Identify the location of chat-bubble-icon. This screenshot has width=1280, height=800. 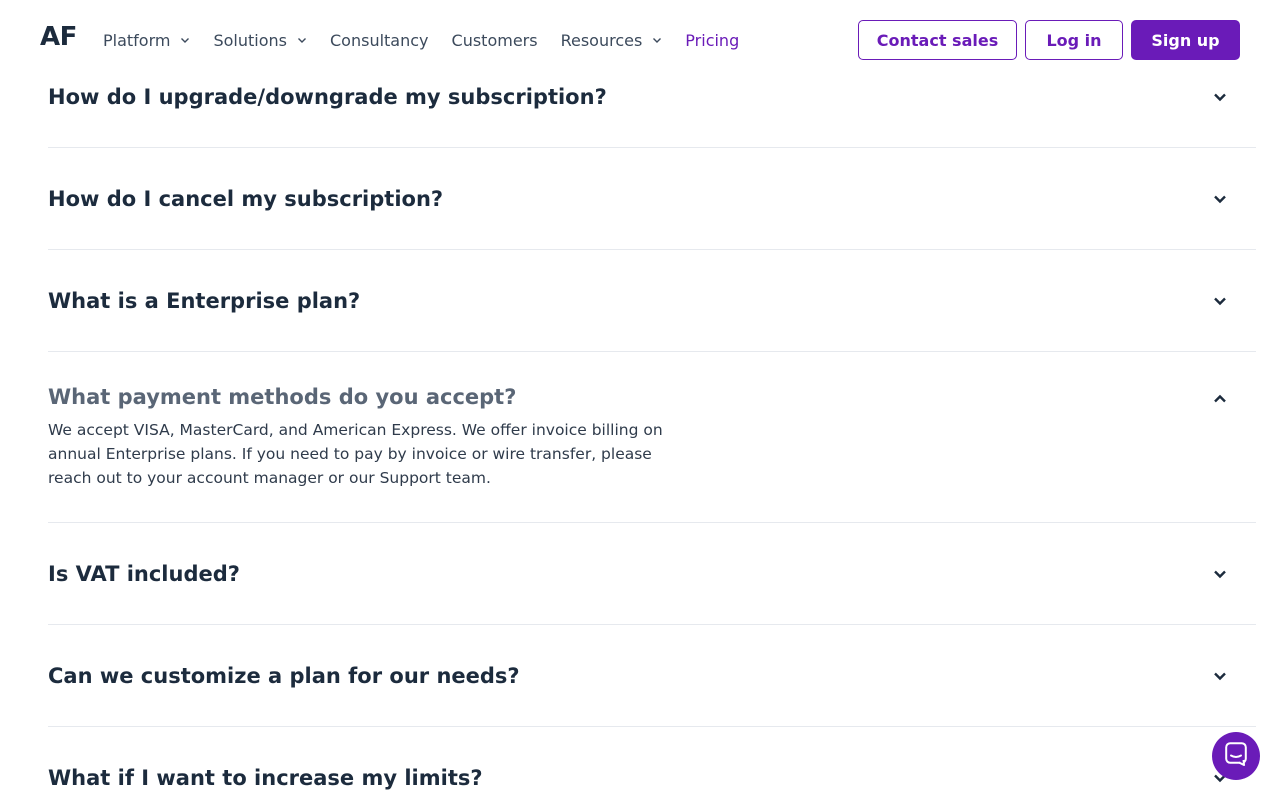
(1236, 756).